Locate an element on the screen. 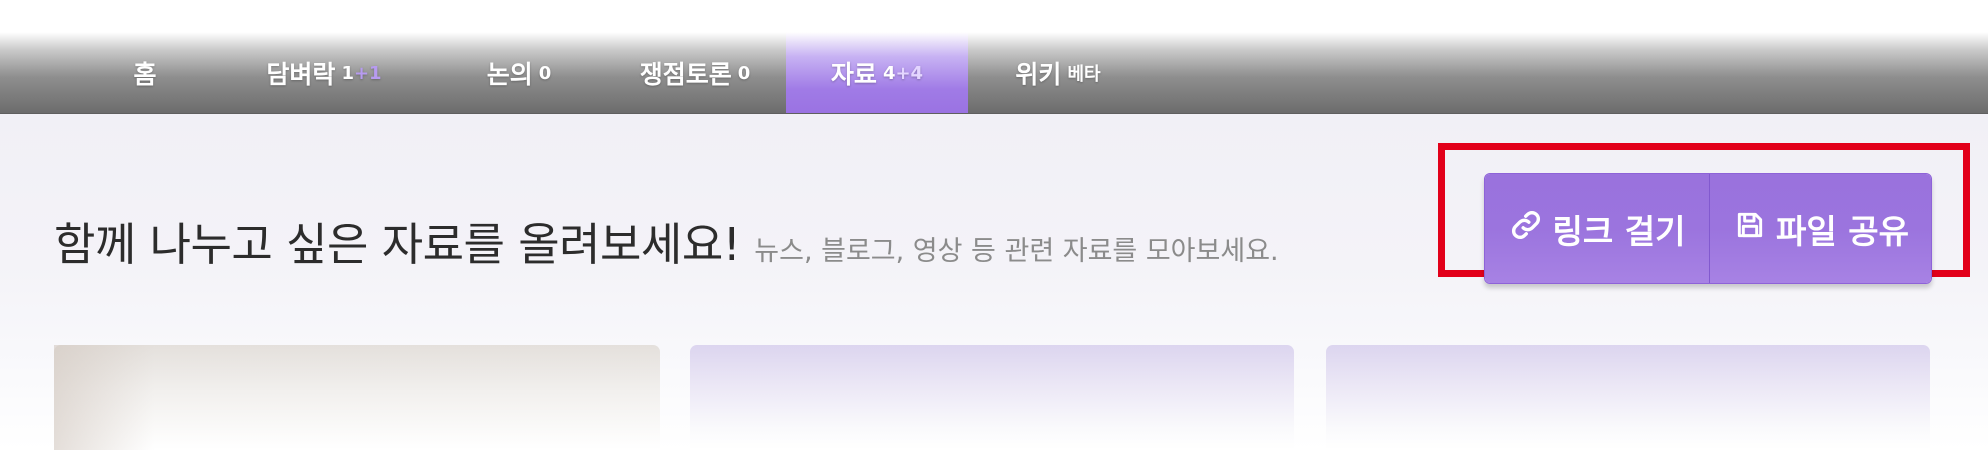 This screenshot has width=1988, height=450. share-file-button: 파일 공유 is located at coordinates (1820, 228).